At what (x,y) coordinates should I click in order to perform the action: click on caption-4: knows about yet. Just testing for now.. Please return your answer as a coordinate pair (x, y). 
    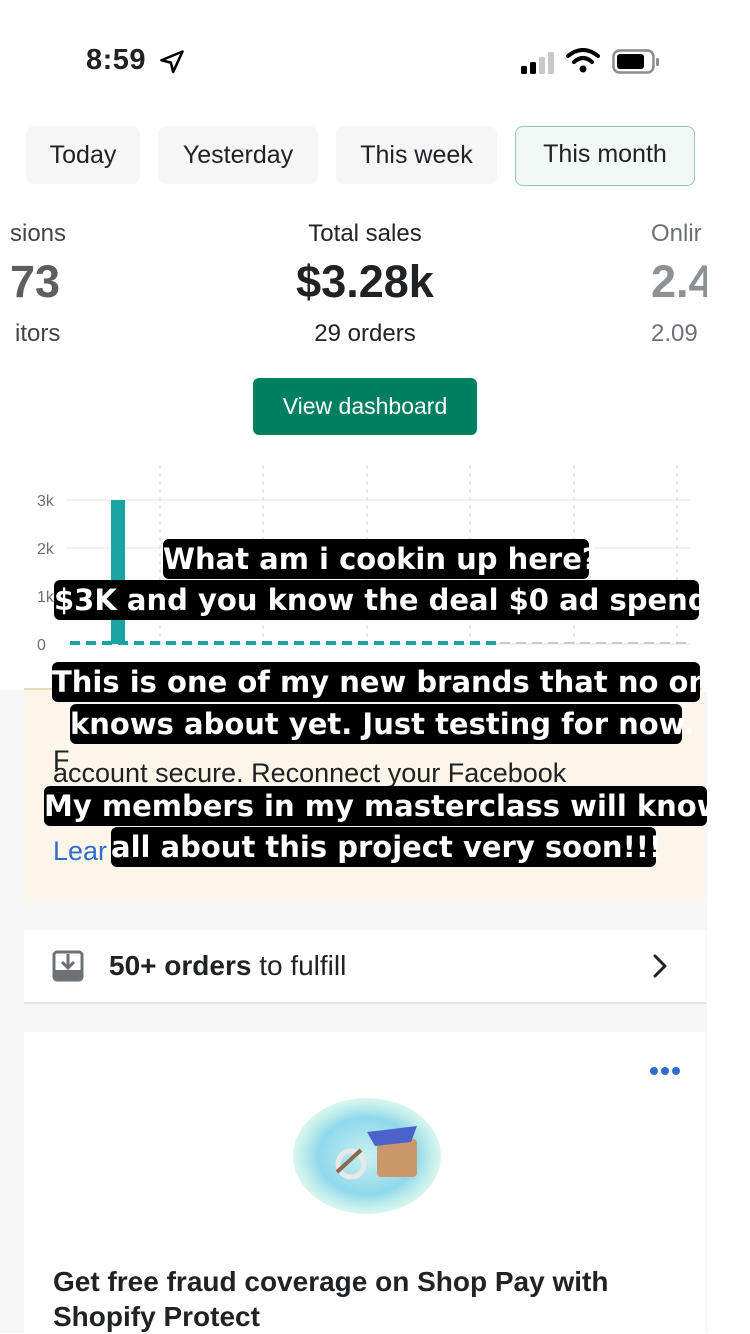
    Looking at the image, I should click on (382, 724).